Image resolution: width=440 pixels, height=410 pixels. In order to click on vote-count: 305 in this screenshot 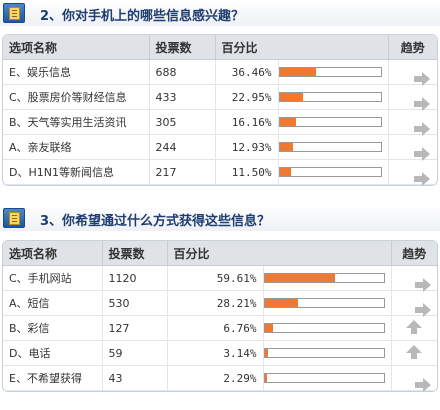, I will do `click(182, 122)`.